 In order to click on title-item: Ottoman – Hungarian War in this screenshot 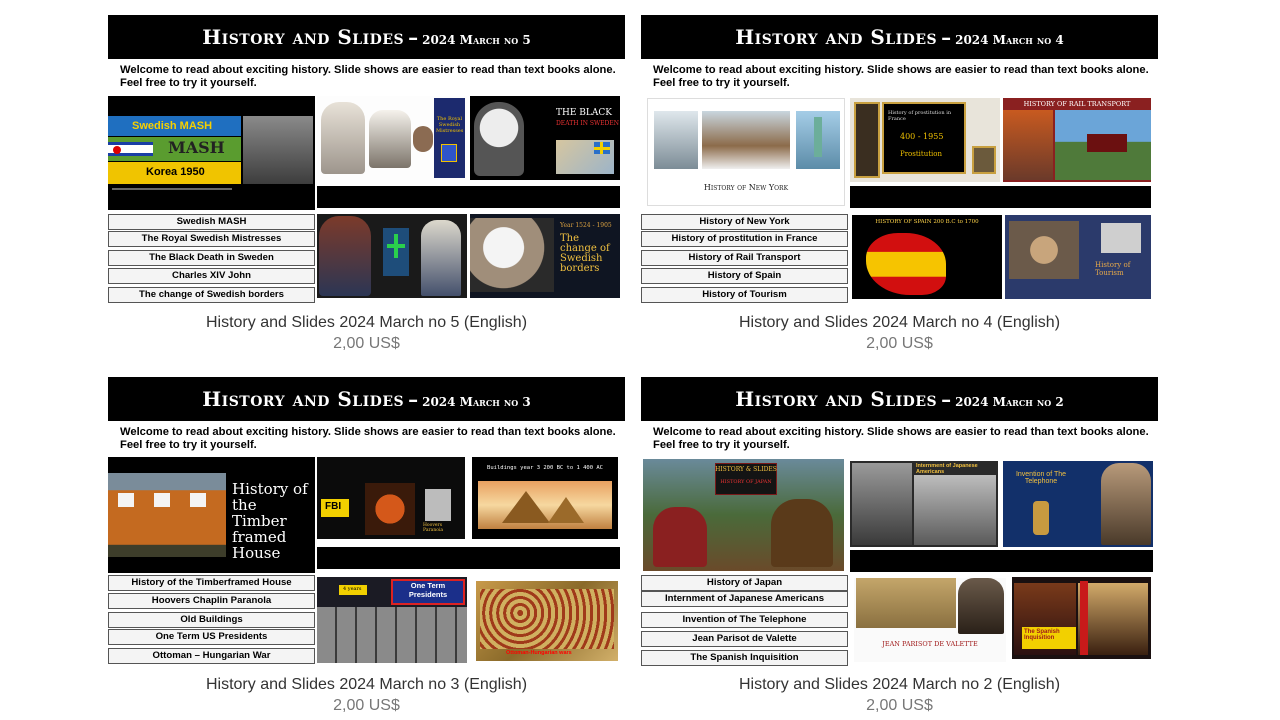, I will do `click(211, 656)`.